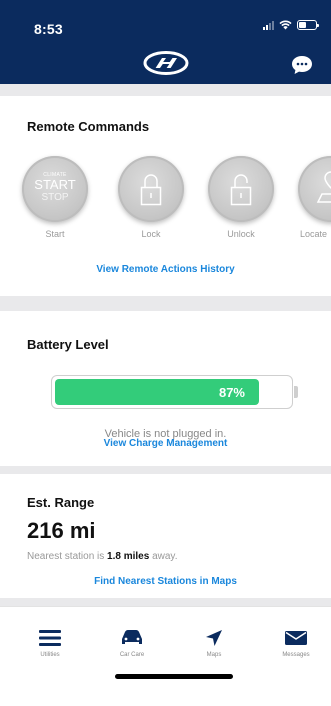 The height and width of the screenshot is (706, 331). Describe the element at coordinates (61, 502) in the screenshot. I see `range-title: Est. Range` at that location.